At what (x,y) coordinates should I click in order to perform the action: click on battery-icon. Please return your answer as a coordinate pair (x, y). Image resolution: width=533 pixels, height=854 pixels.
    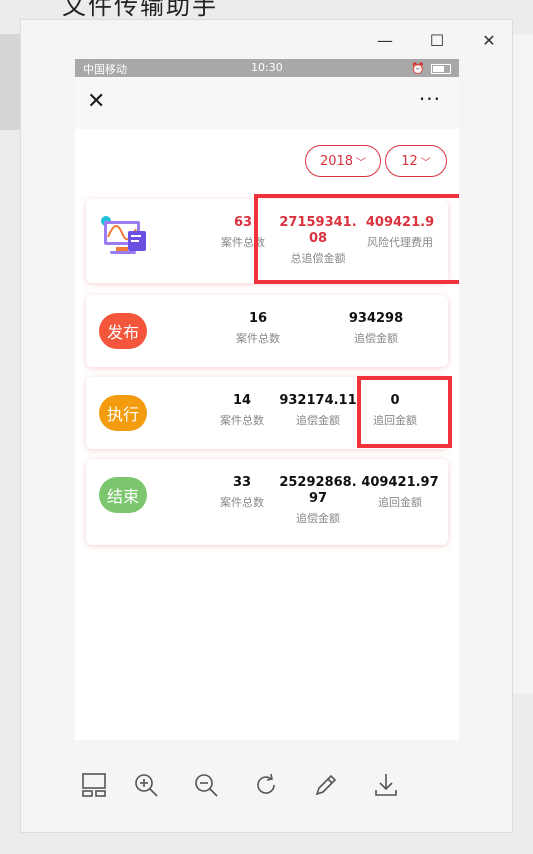
    Looking at the image, I should click on (441, 68).